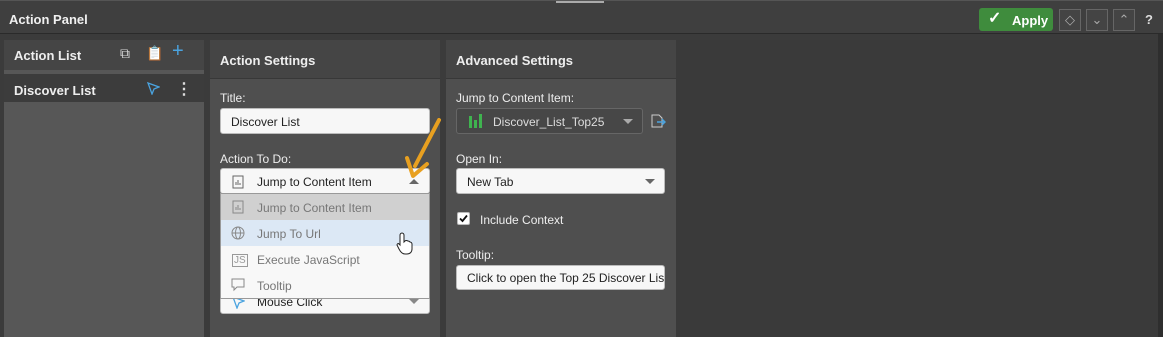 Image resolution: width=1163 pixels, height=337 pixels. What do you see at coordinates (153, 88) in the screenshot?
I see `cursor-icon` at bounding box center [153, 88].